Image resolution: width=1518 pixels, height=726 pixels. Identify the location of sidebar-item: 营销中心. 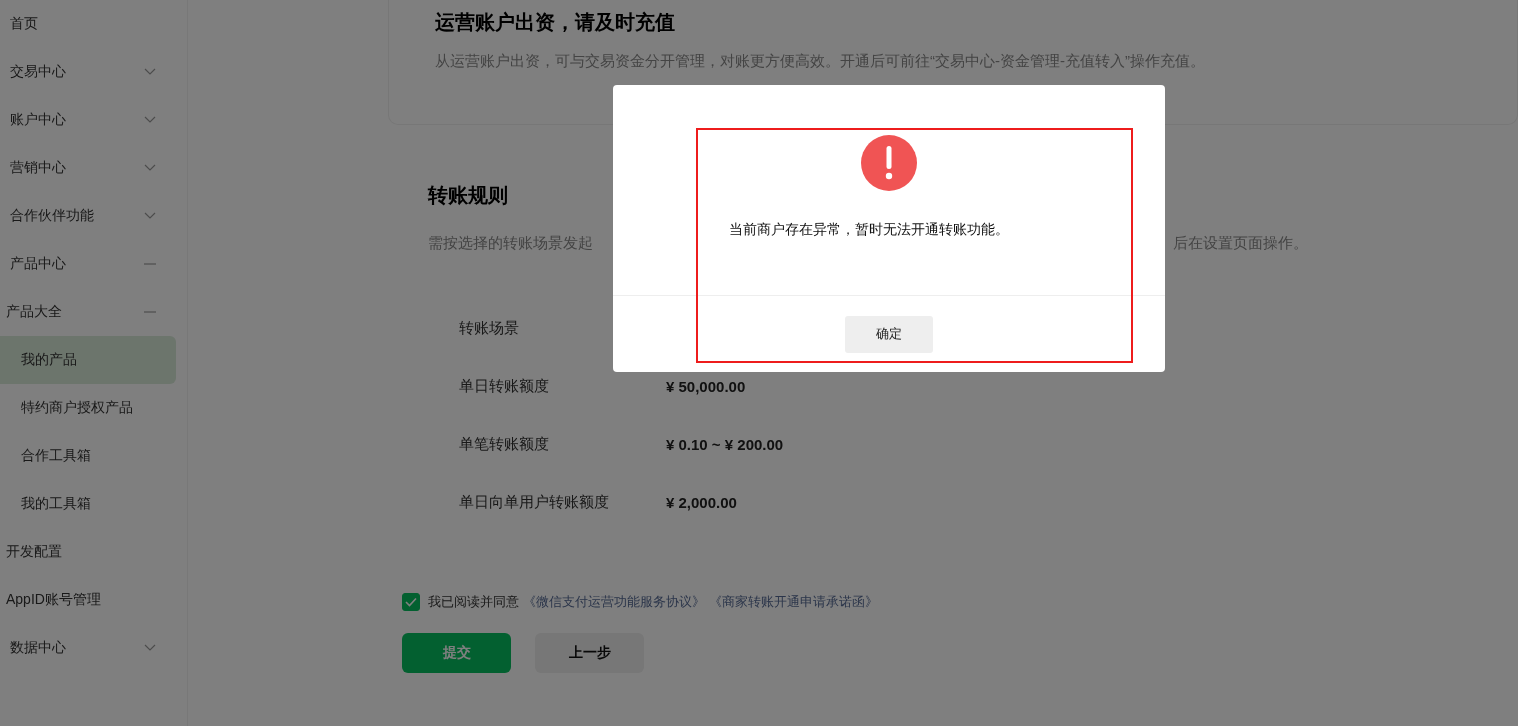
(88, 168).